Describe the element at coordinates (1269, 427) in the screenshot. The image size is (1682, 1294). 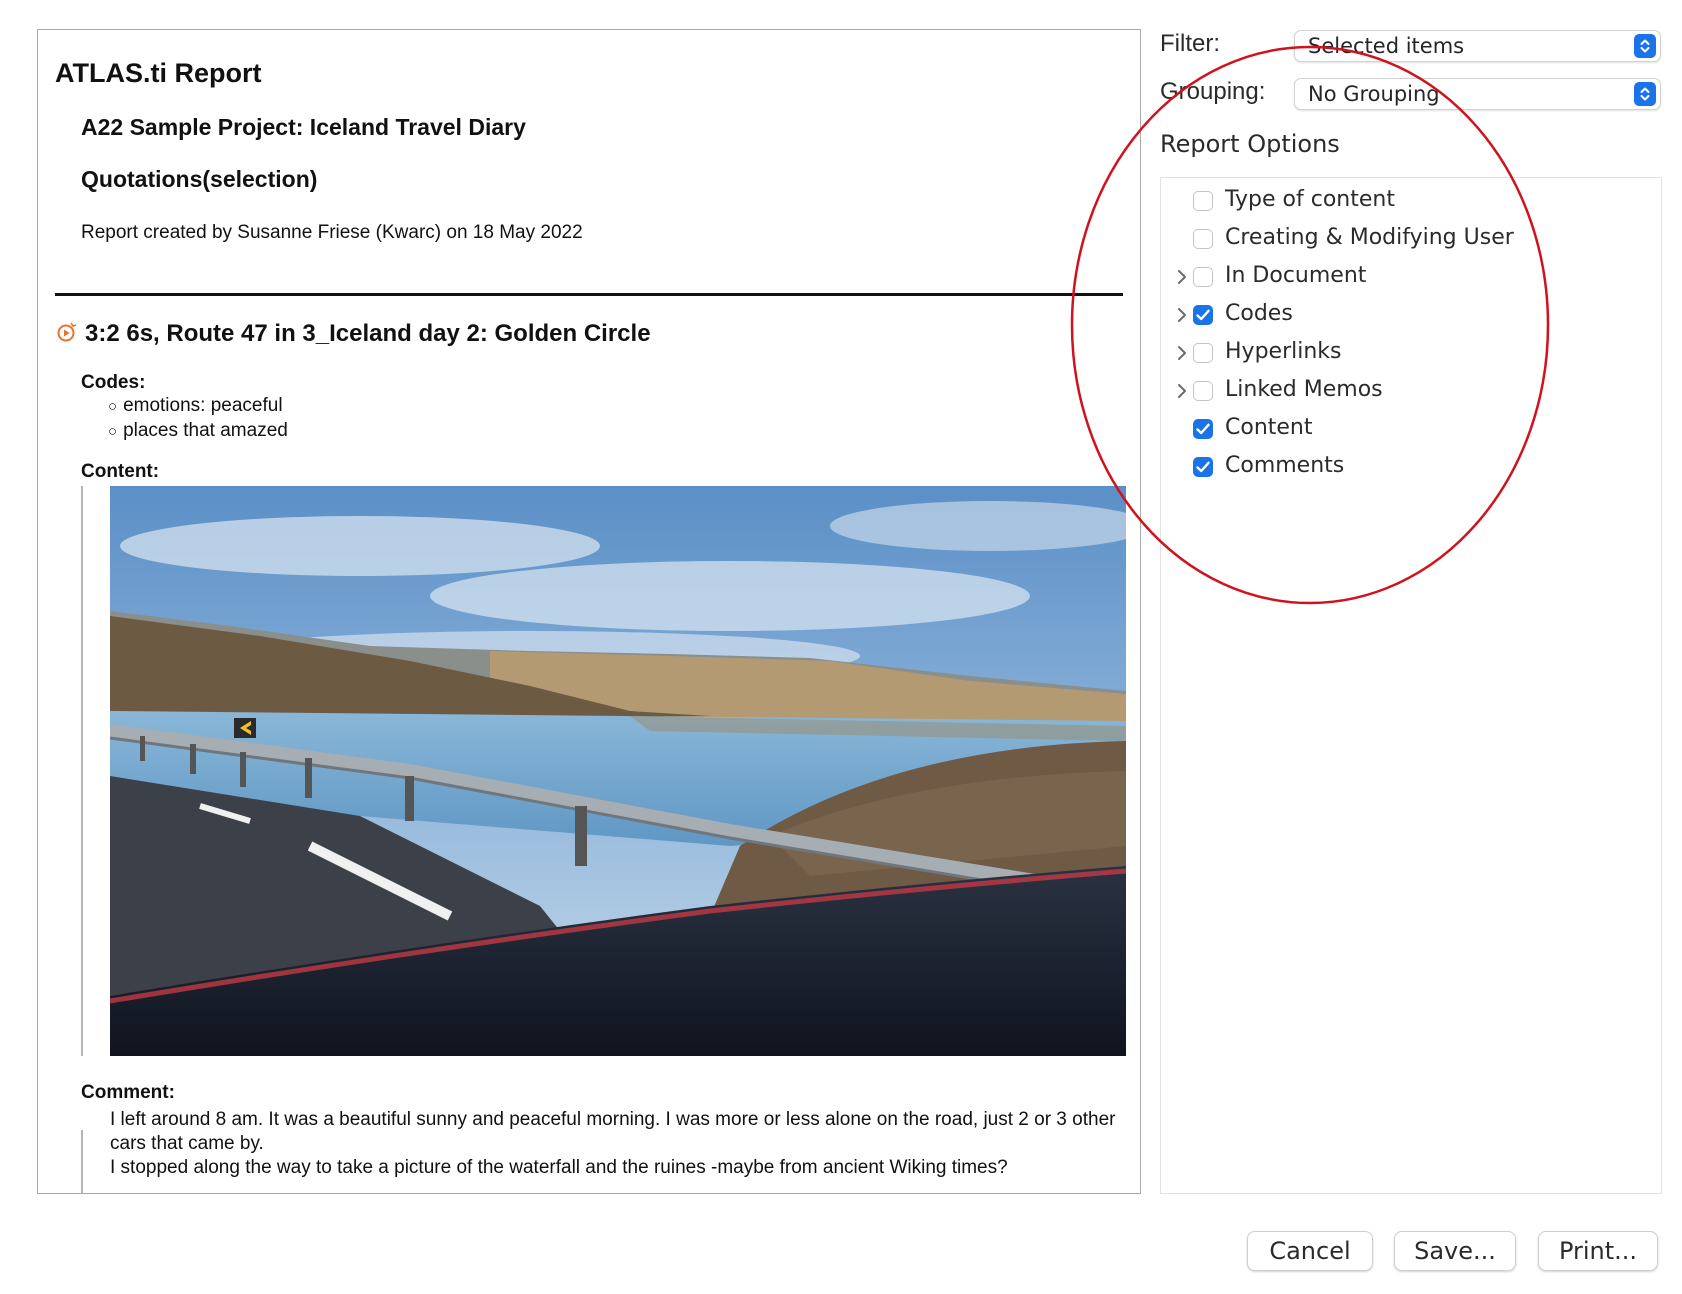
I see `option-label: Content` at that location.